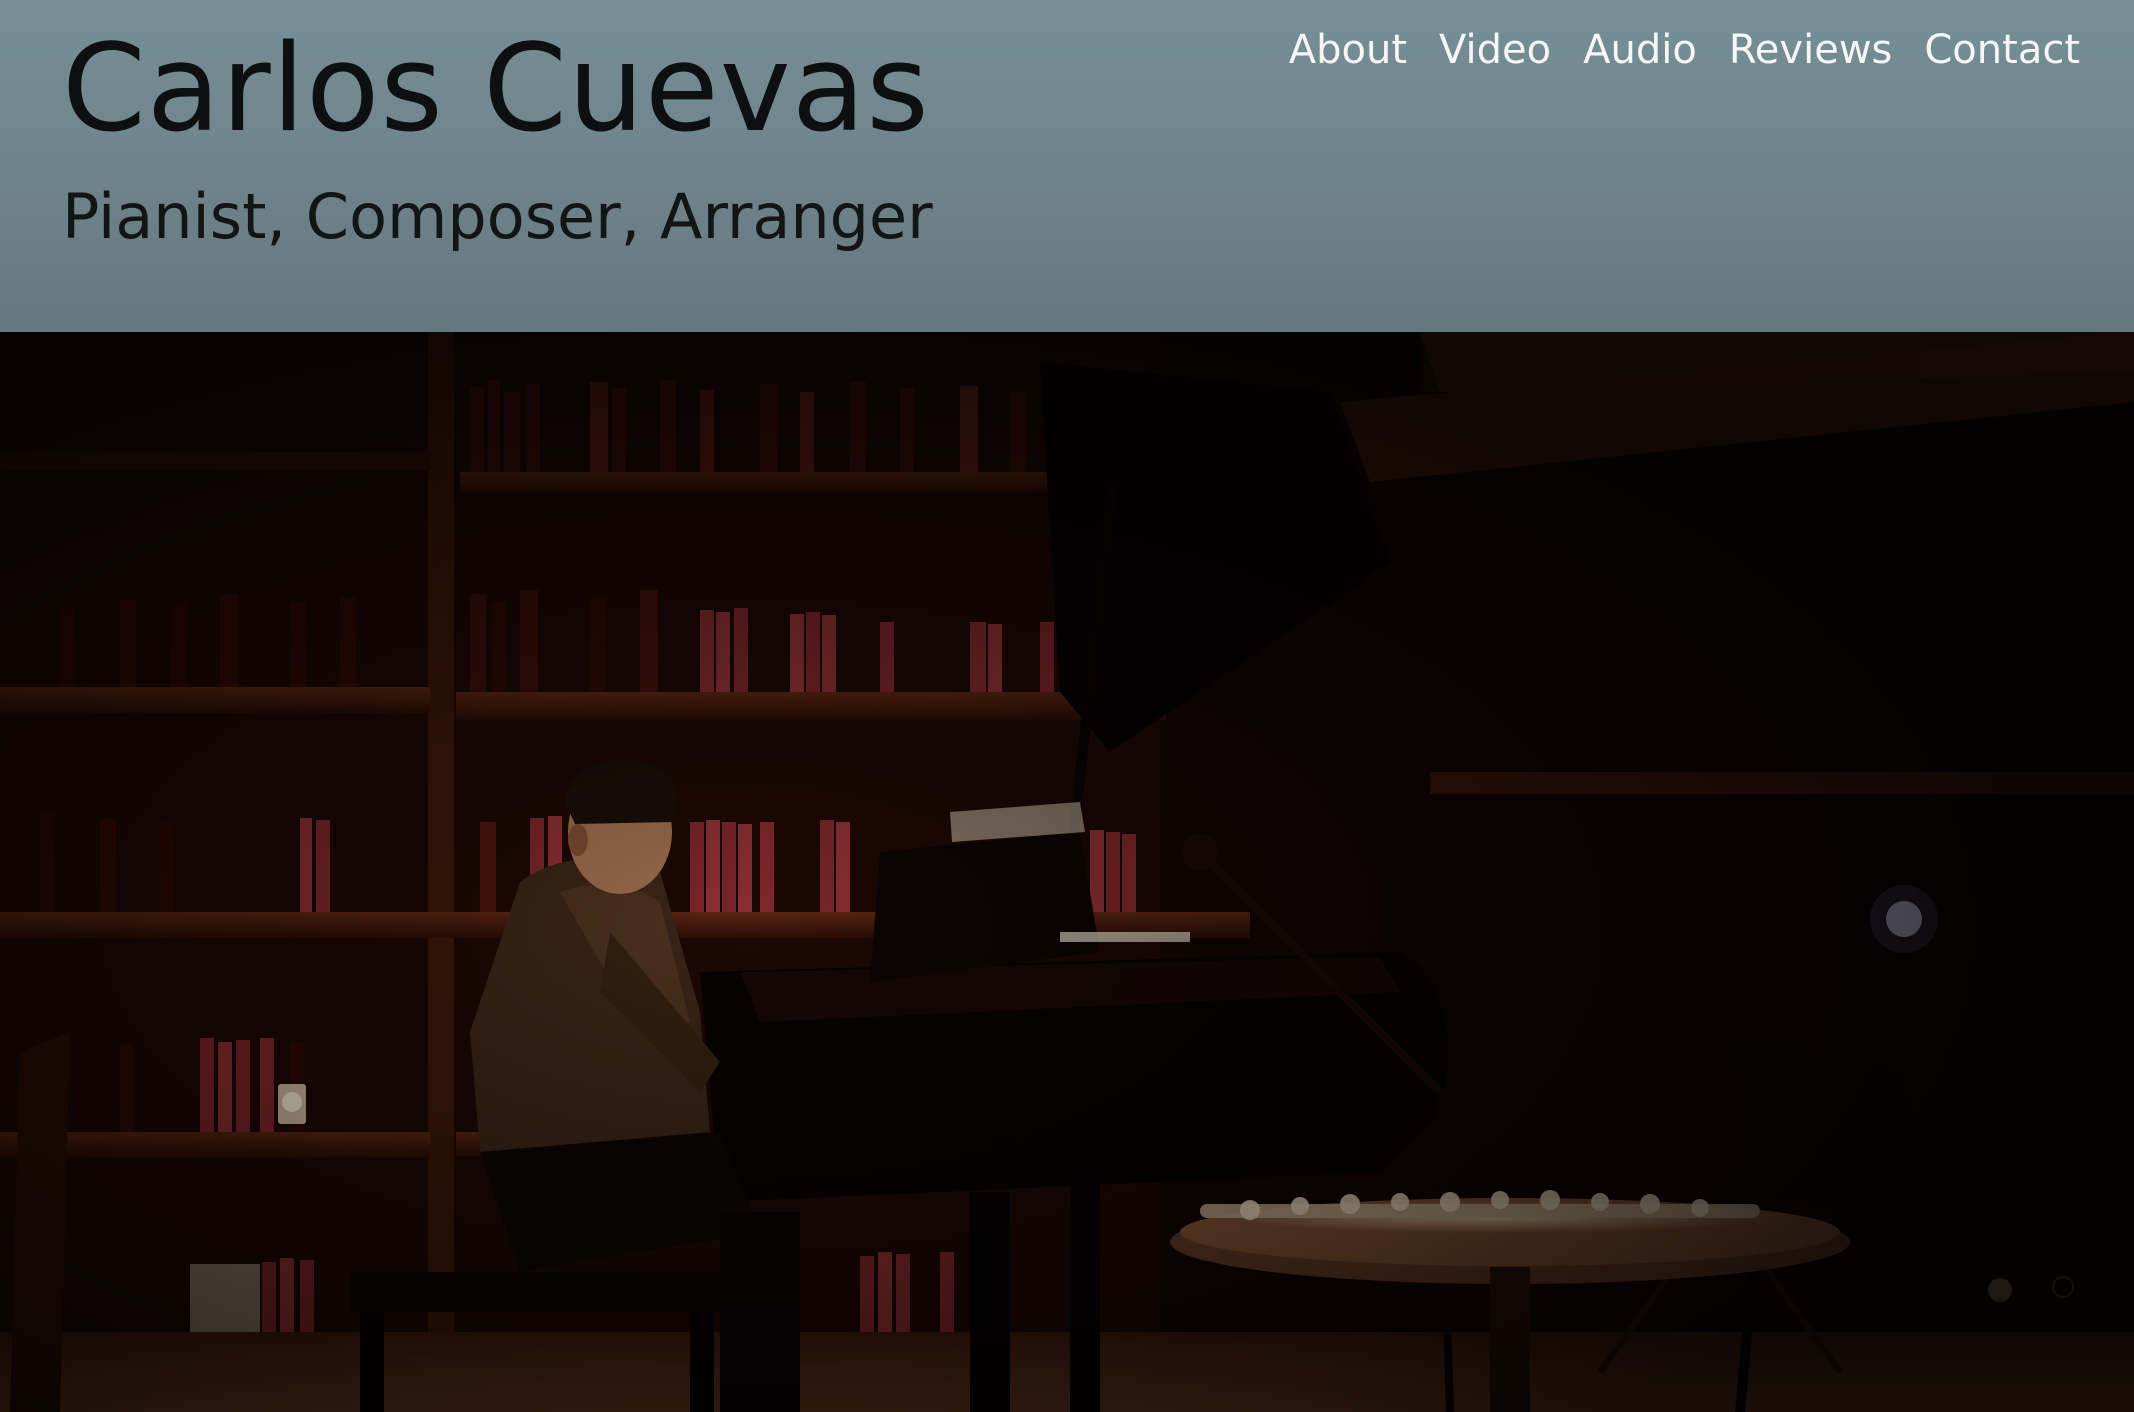 The height and width of the screenshot is (1412, 2134). What do you see at coordinates (496, 90) in the screenshot?
I see `site-title: Carlos Cuevas` at bounding box center [496, 90].